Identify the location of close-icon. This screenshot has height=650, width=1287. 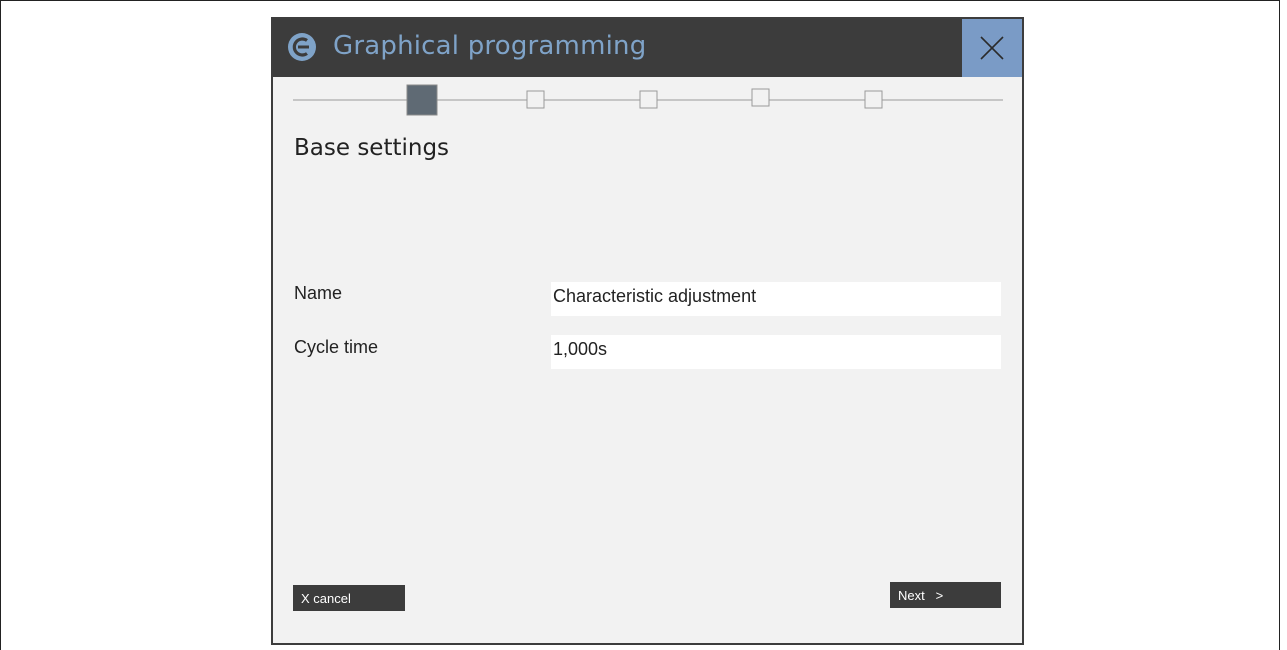
(992, 48).